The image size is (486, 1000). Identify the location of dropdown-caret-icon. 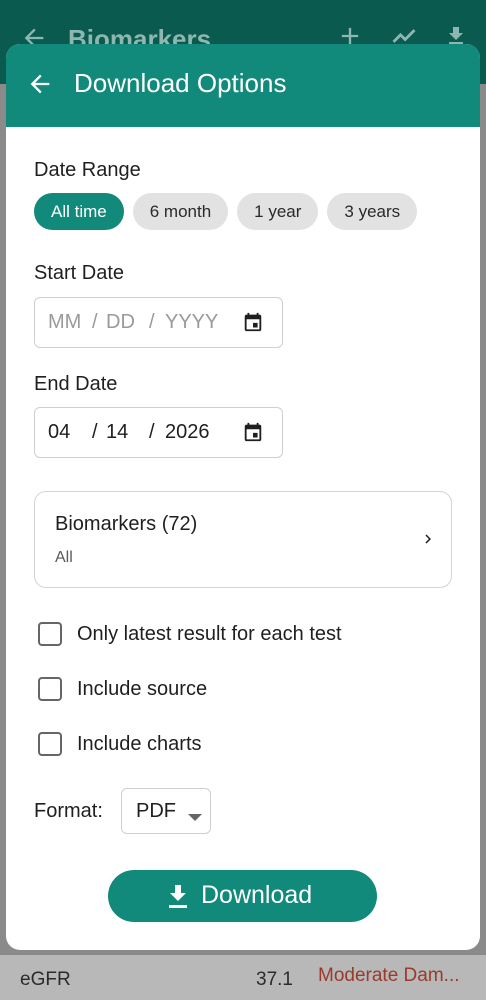
(195, 818).